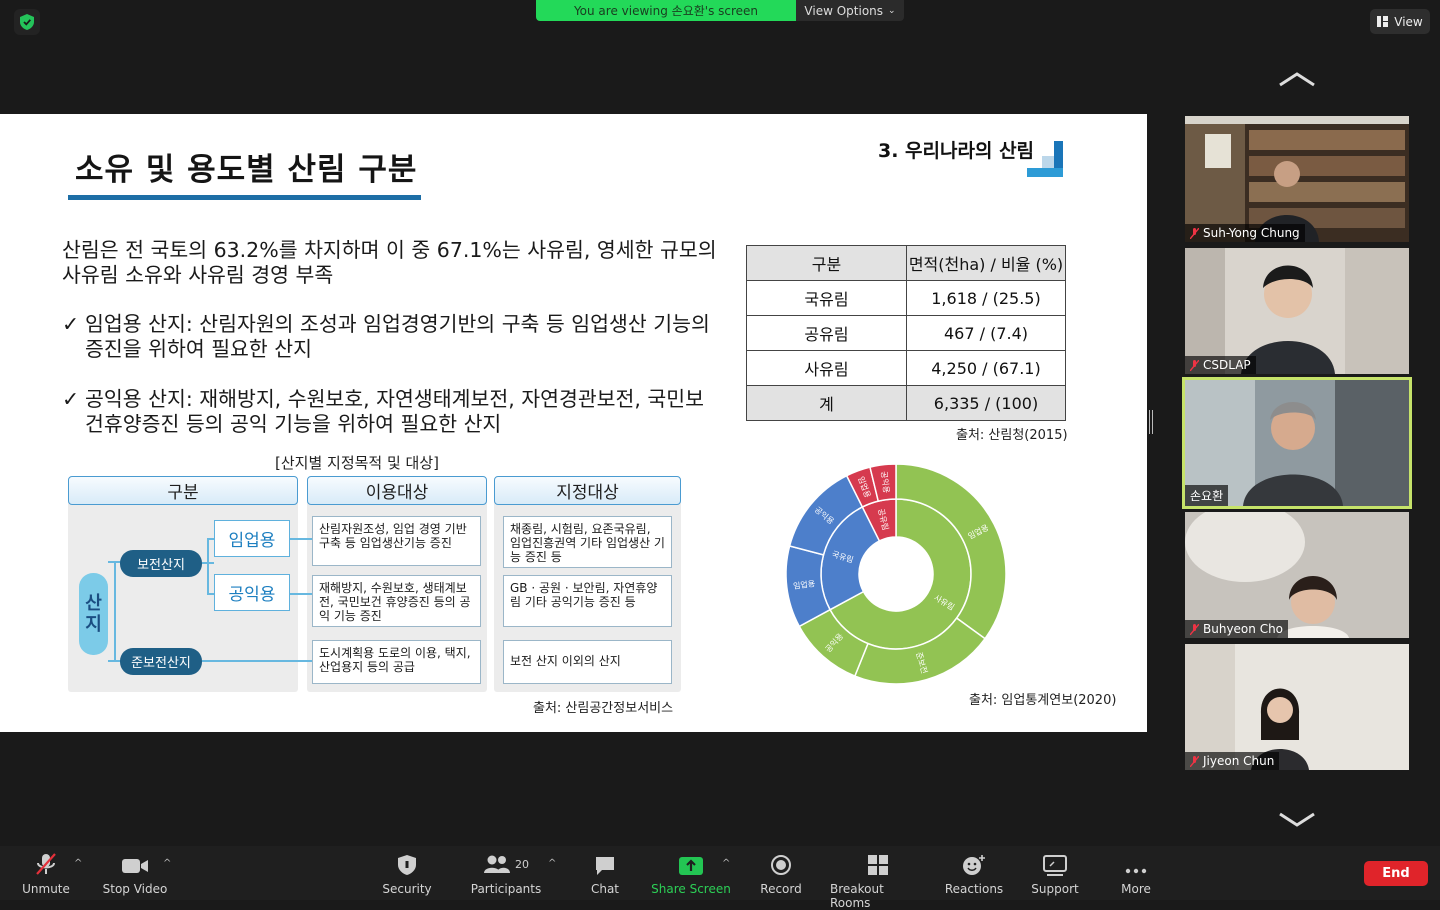  I want to click on more-button: More, so click(1136, 874).